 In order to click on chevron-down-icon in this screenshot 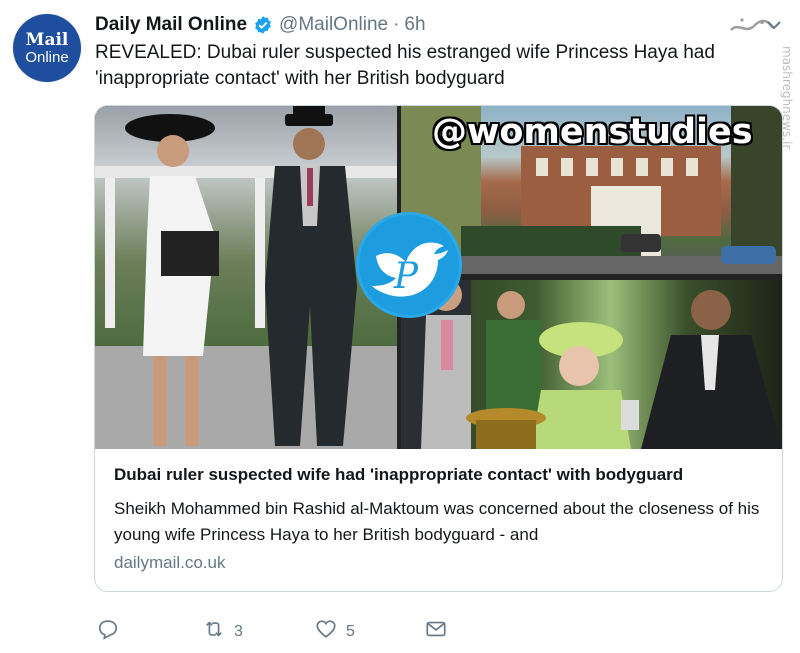, I will do `click(774, 24)`.